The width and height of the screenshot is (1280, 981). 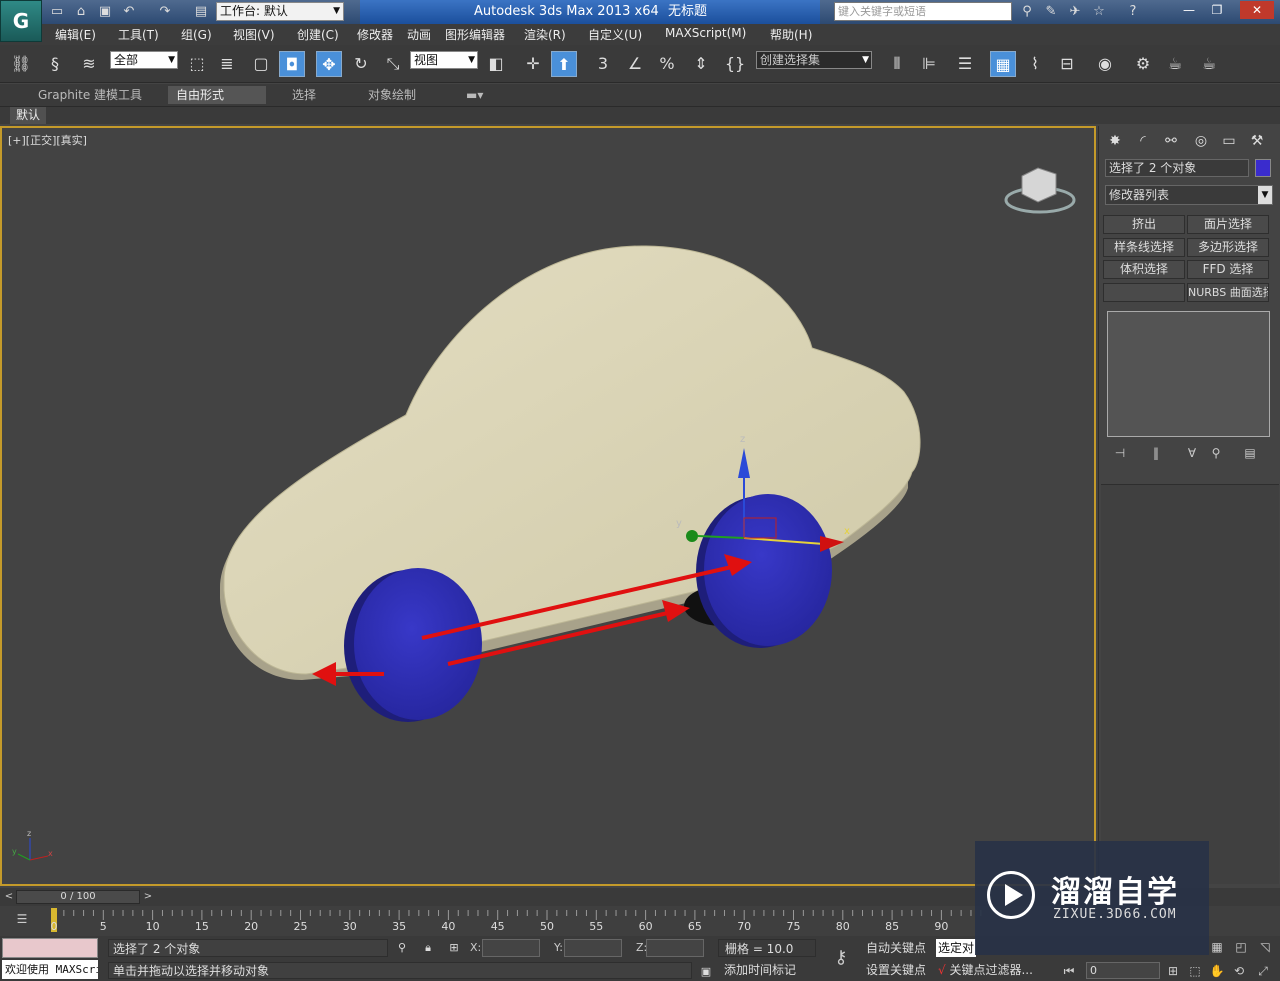 I want to click on pivot-center-icon: ◧, so click(x=496, y=64).